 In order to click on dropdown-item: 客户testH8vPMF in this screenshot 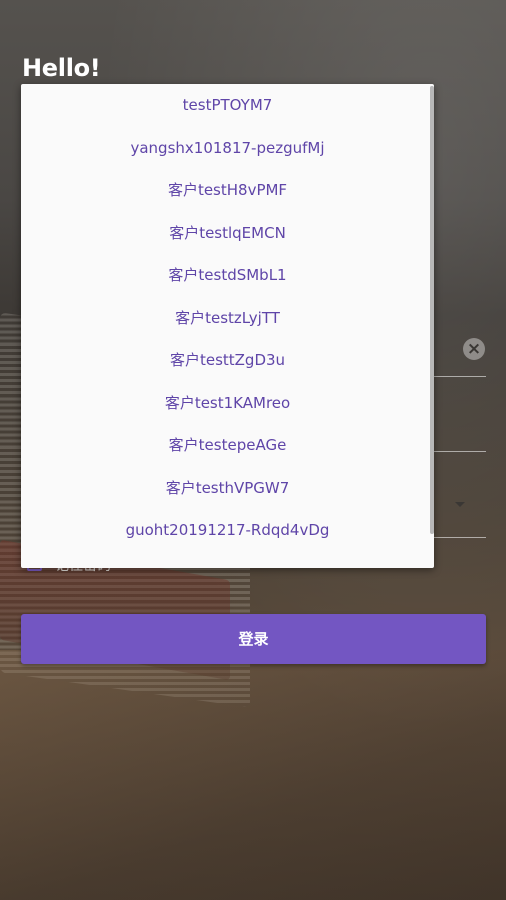, I will do `click(227, 190)`.